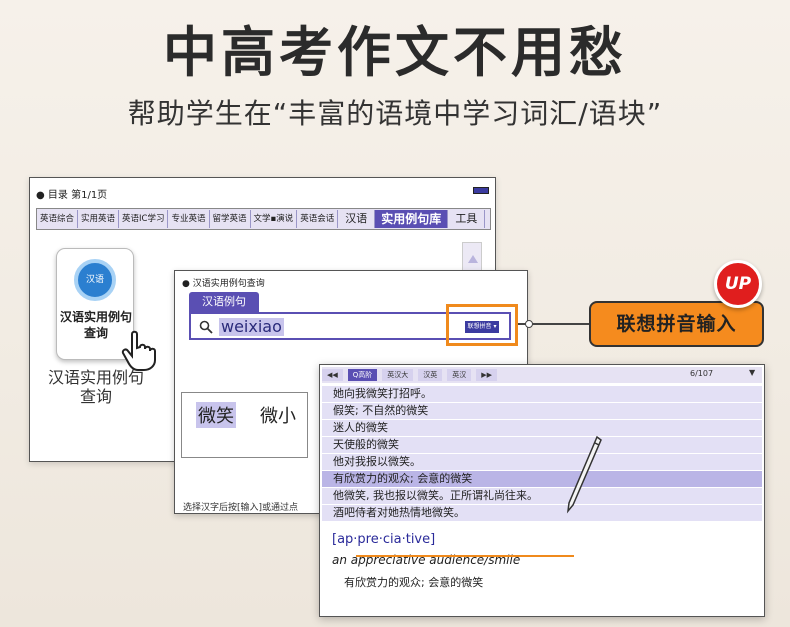  I want to click on sentence-item: 她向我微笑打招呼。, so click(542, 394).